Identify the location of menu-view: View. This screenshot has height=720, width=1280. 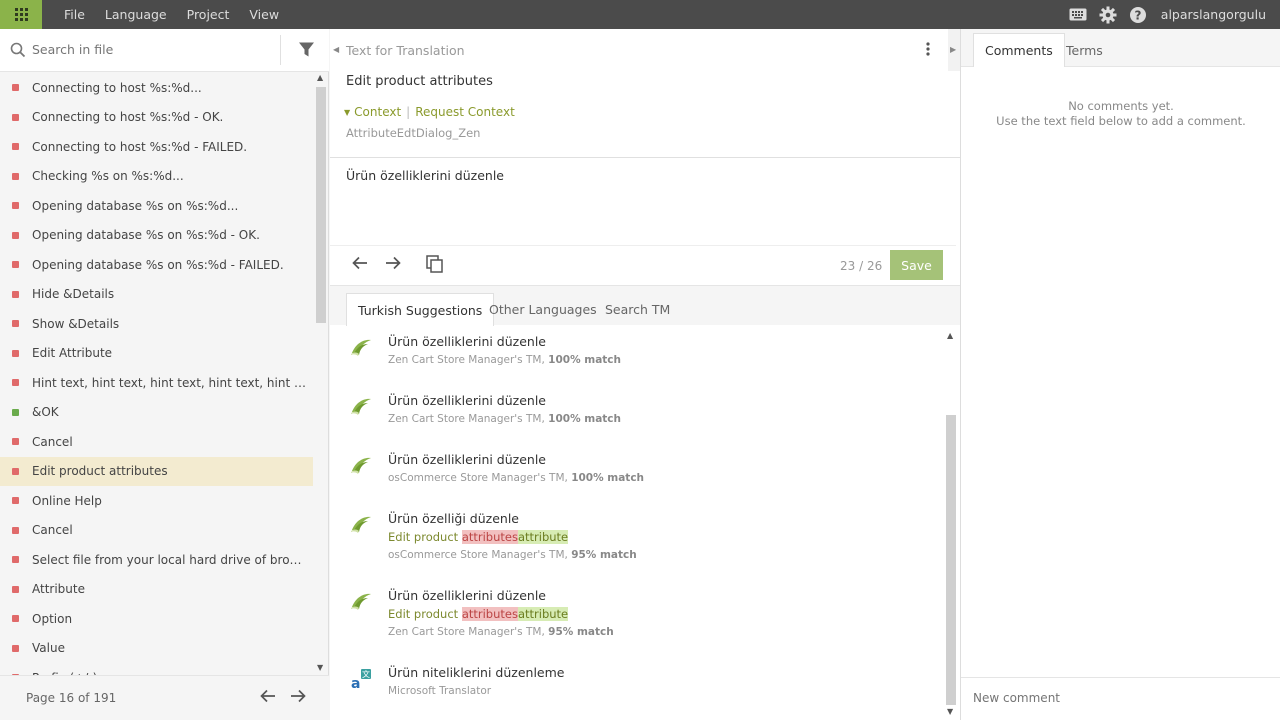
(264, 14).